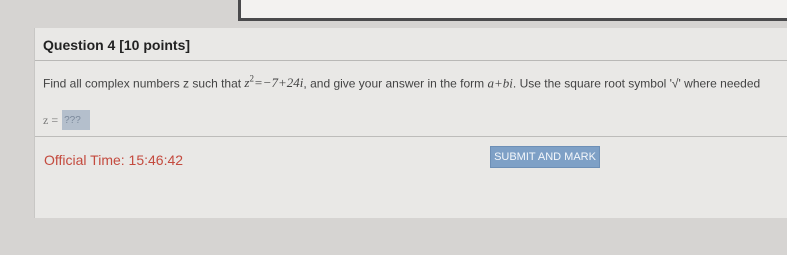 The width and height of the screenshot is (787, 255). Describe the element at coordinates (278, 83) in the screenshot. I see `equation-rhs: =−7+24i` at that location.